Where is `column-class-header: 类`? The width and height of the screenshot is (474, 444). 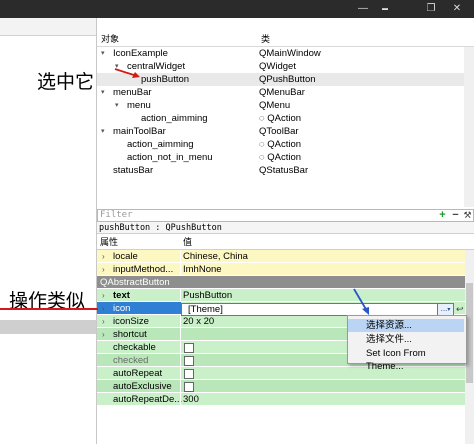
column-class-header: 类 is located at coordinates (266, 39).